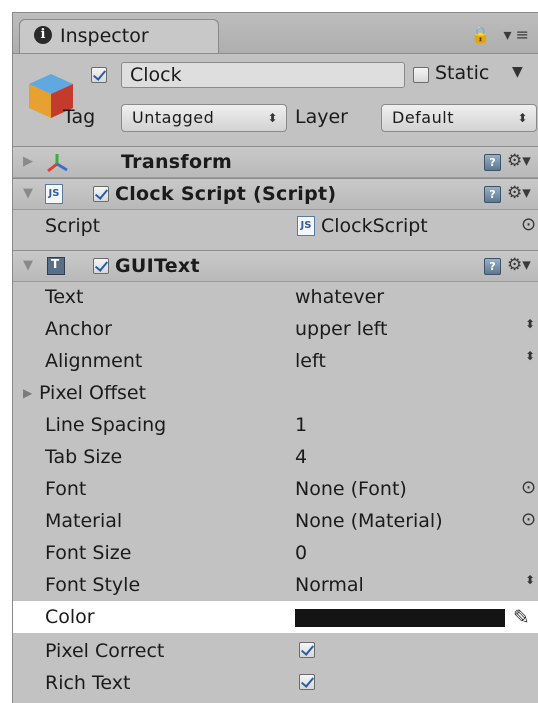 This screenshot has height=703, width=538. Describe the element at coordinates (78, 329) in the screenshot. I see `property-label: Anchor` at that location.